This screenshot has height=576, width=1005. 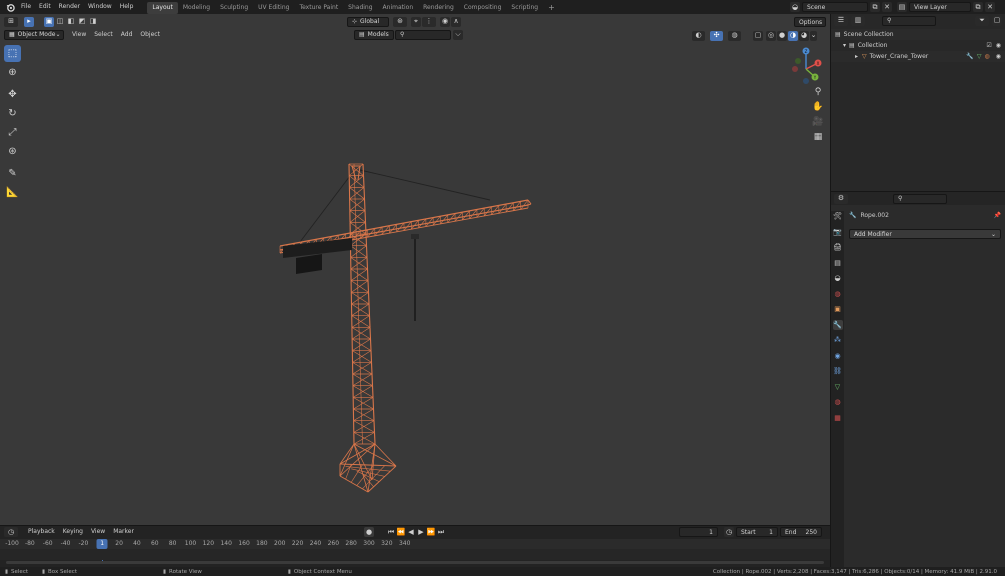 What do you see at coordinates (838, 340) in the screenshot?
I see `particles-tab-icon: ⁂` at bounding box center [838, 340].